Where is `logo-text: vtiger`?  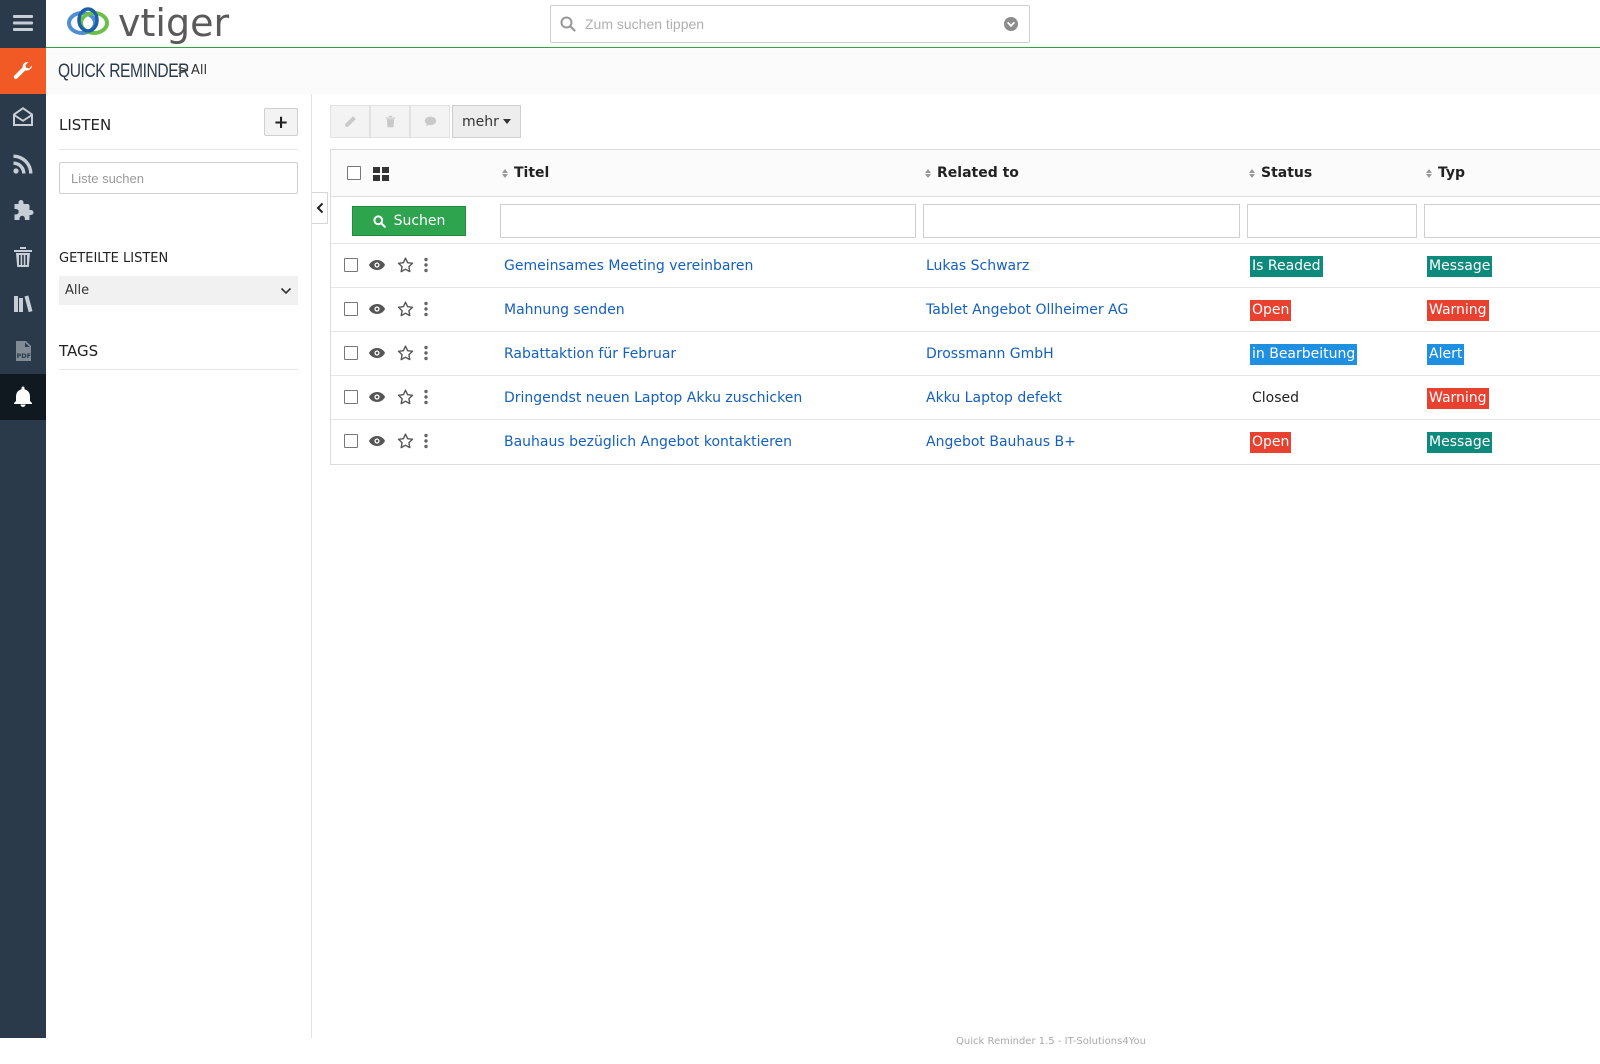
logo-text: vtiger is located at coordinates (174, 23).